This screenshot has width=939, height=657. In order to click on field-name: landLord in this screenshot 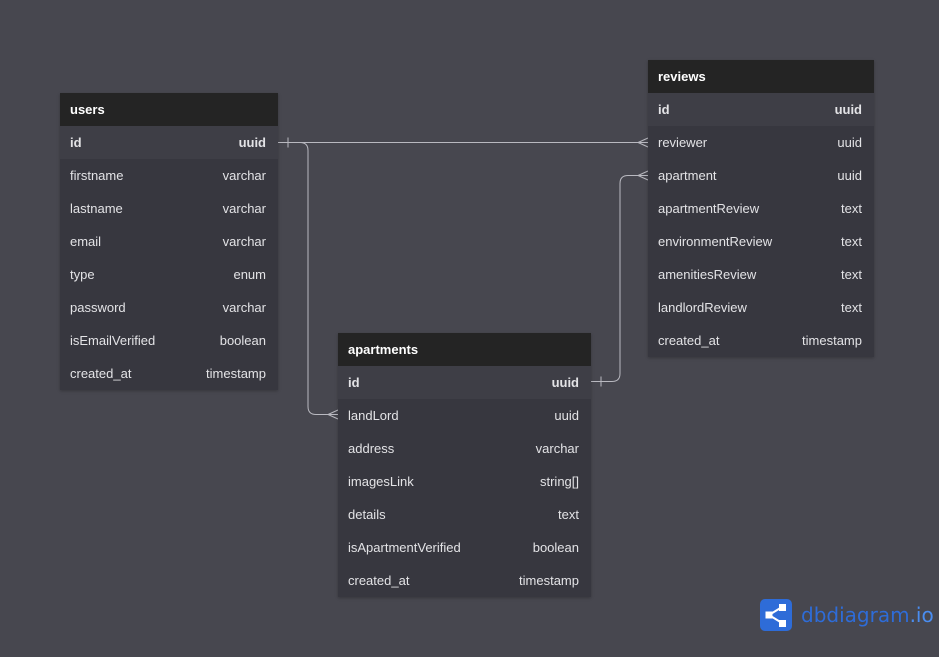, I will do `click(373, 415)`.